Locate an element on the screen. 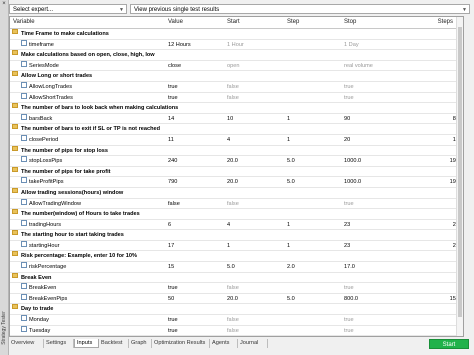 The width and height of the screenshot is (474, 355). param-stop: 20 is located at coordinates (347, 140).